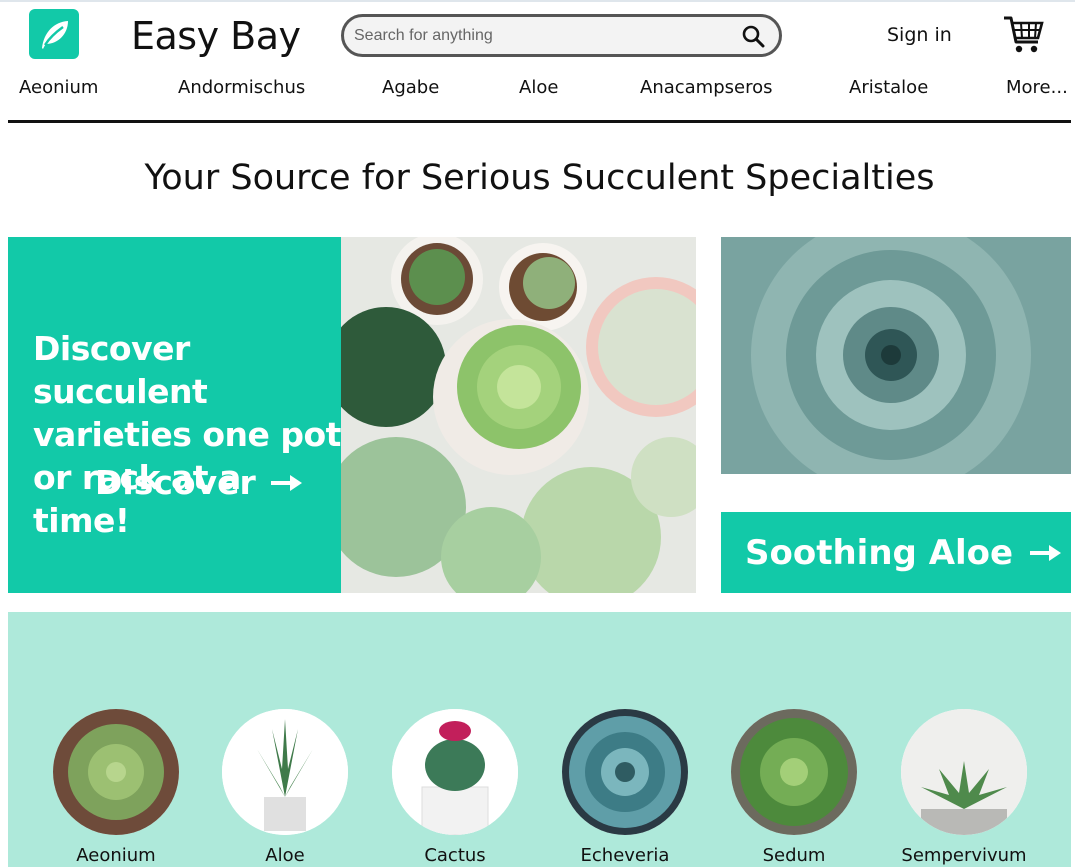  Describe the element at coordinates (794, 855) in the screenshot. I see `category-label: Sedum` at that location.